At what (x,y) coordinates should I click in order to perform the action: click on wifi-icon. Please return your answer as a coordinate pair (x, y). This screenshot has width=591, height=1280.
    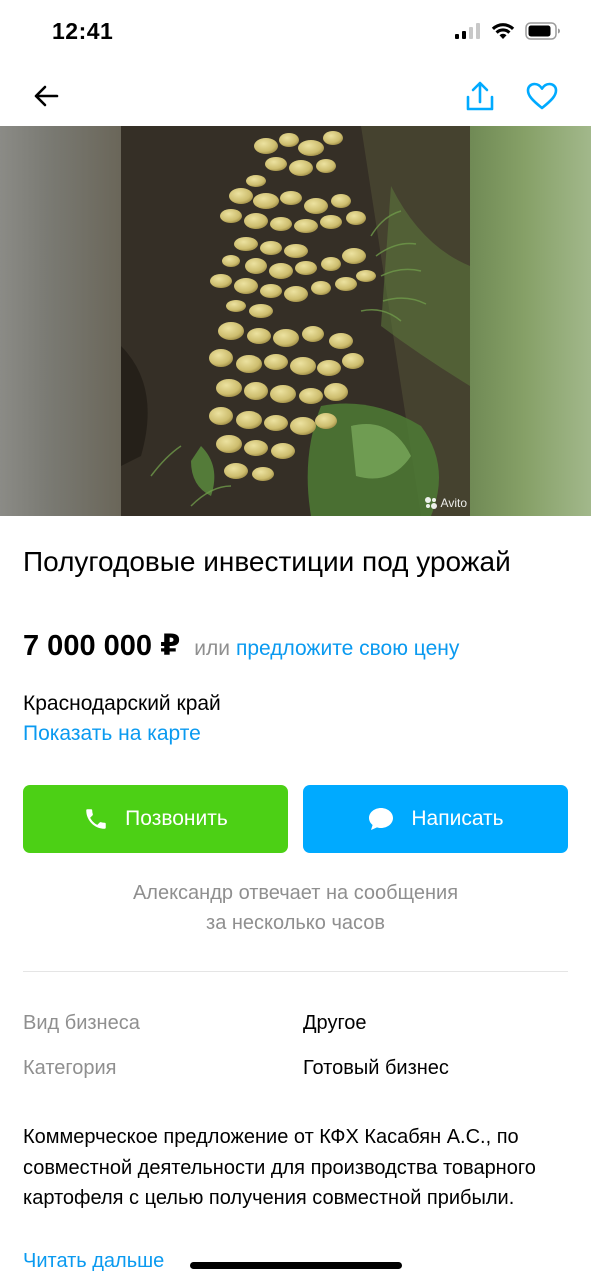
    Looking at the image, I should click on (503, 31).